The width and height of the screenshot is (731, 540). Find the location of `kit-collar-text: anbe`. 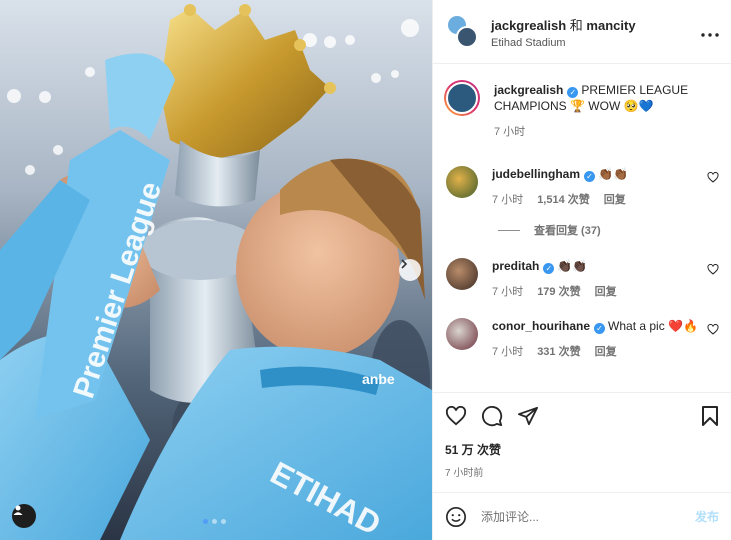

kit-collar-text: anbe is located at coordinates (378, 379).